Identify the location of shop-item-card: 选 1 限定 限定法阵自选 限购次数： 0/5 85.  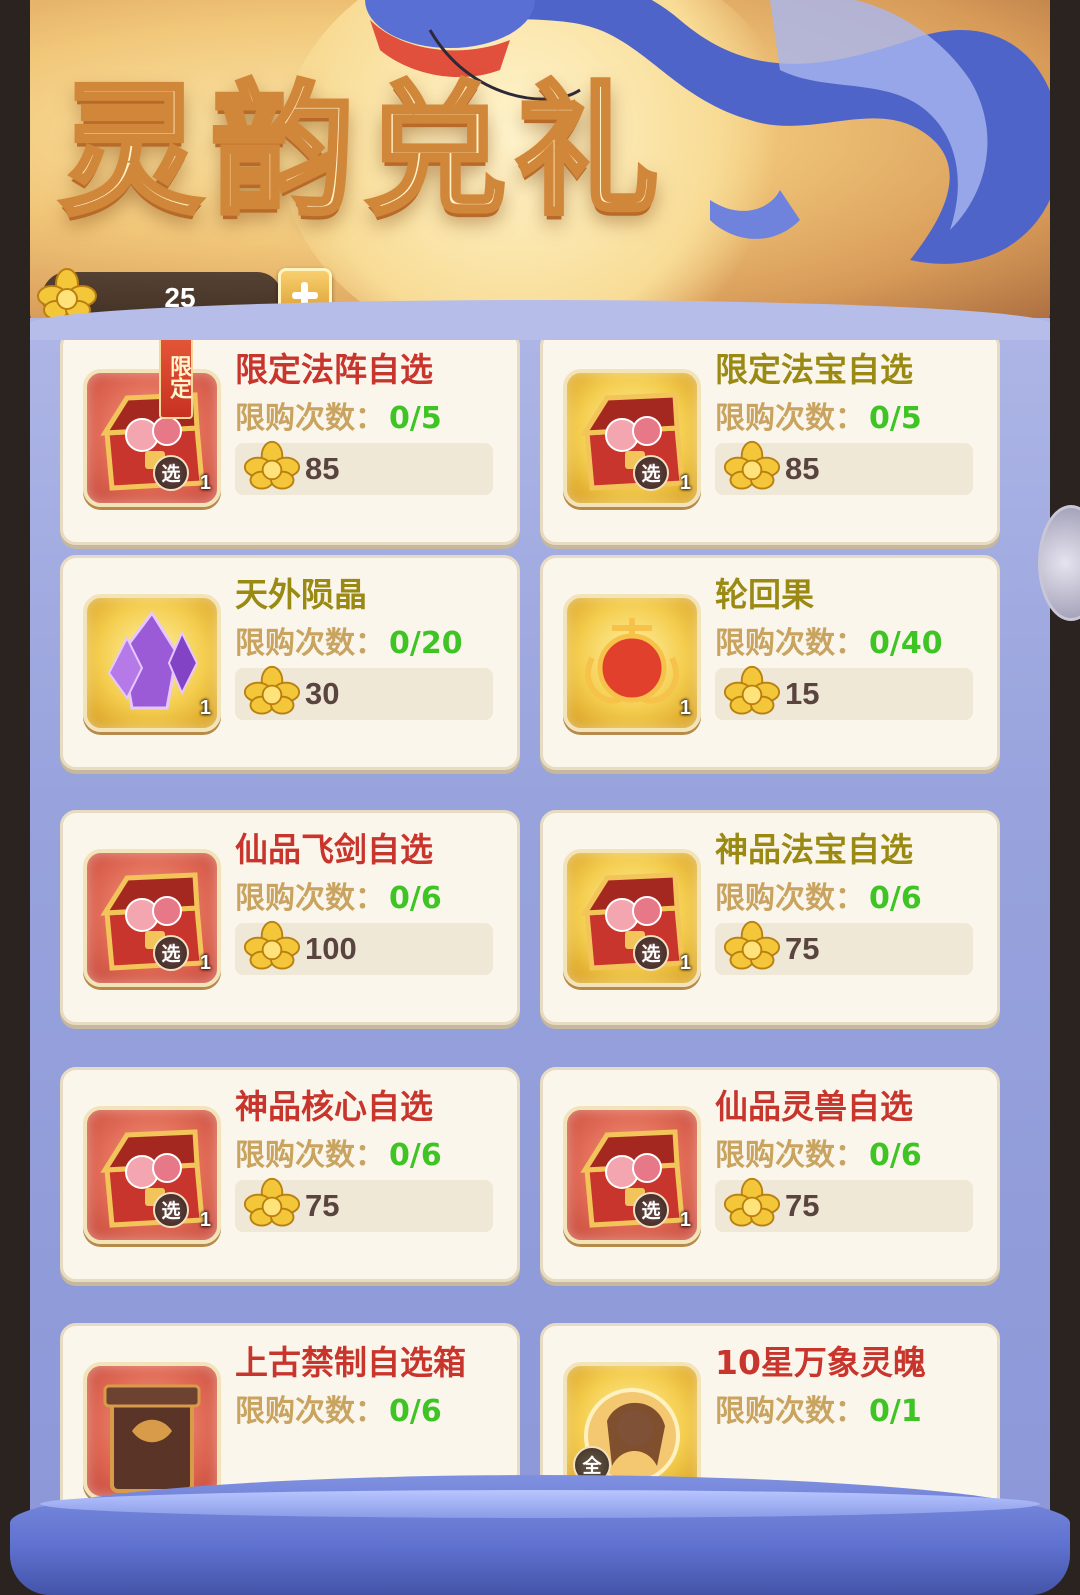
(290, 442).